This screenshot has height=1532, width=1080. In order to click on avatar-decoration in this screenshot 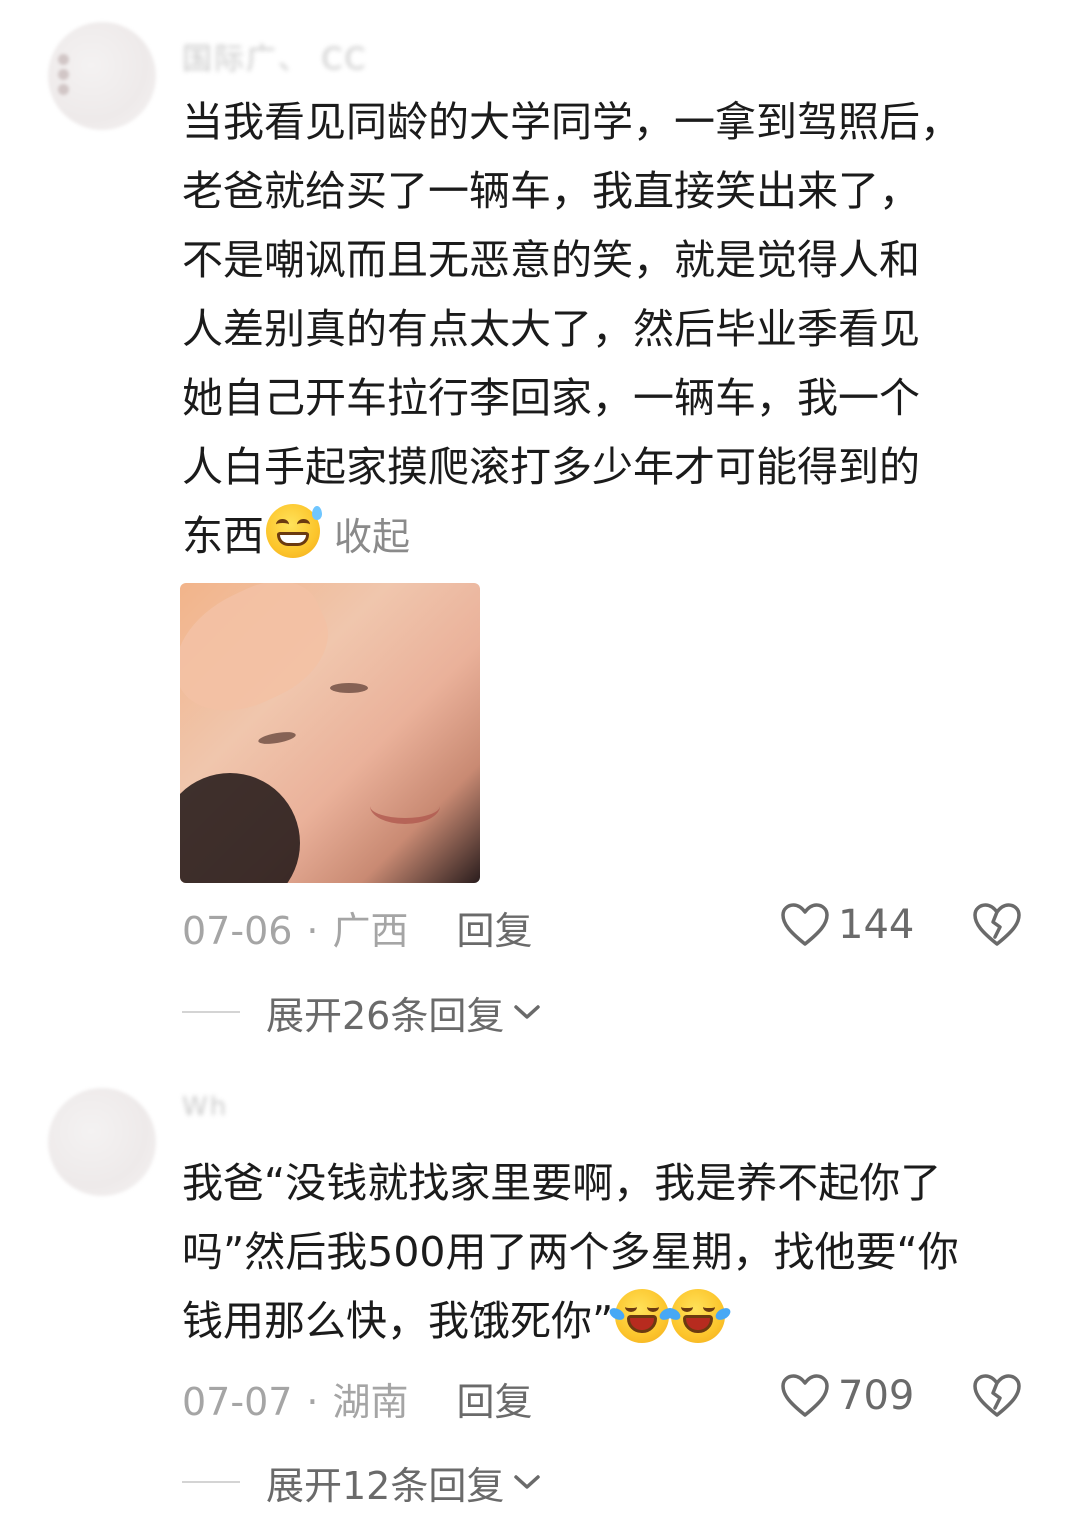, I will do `click(64, 78)`.